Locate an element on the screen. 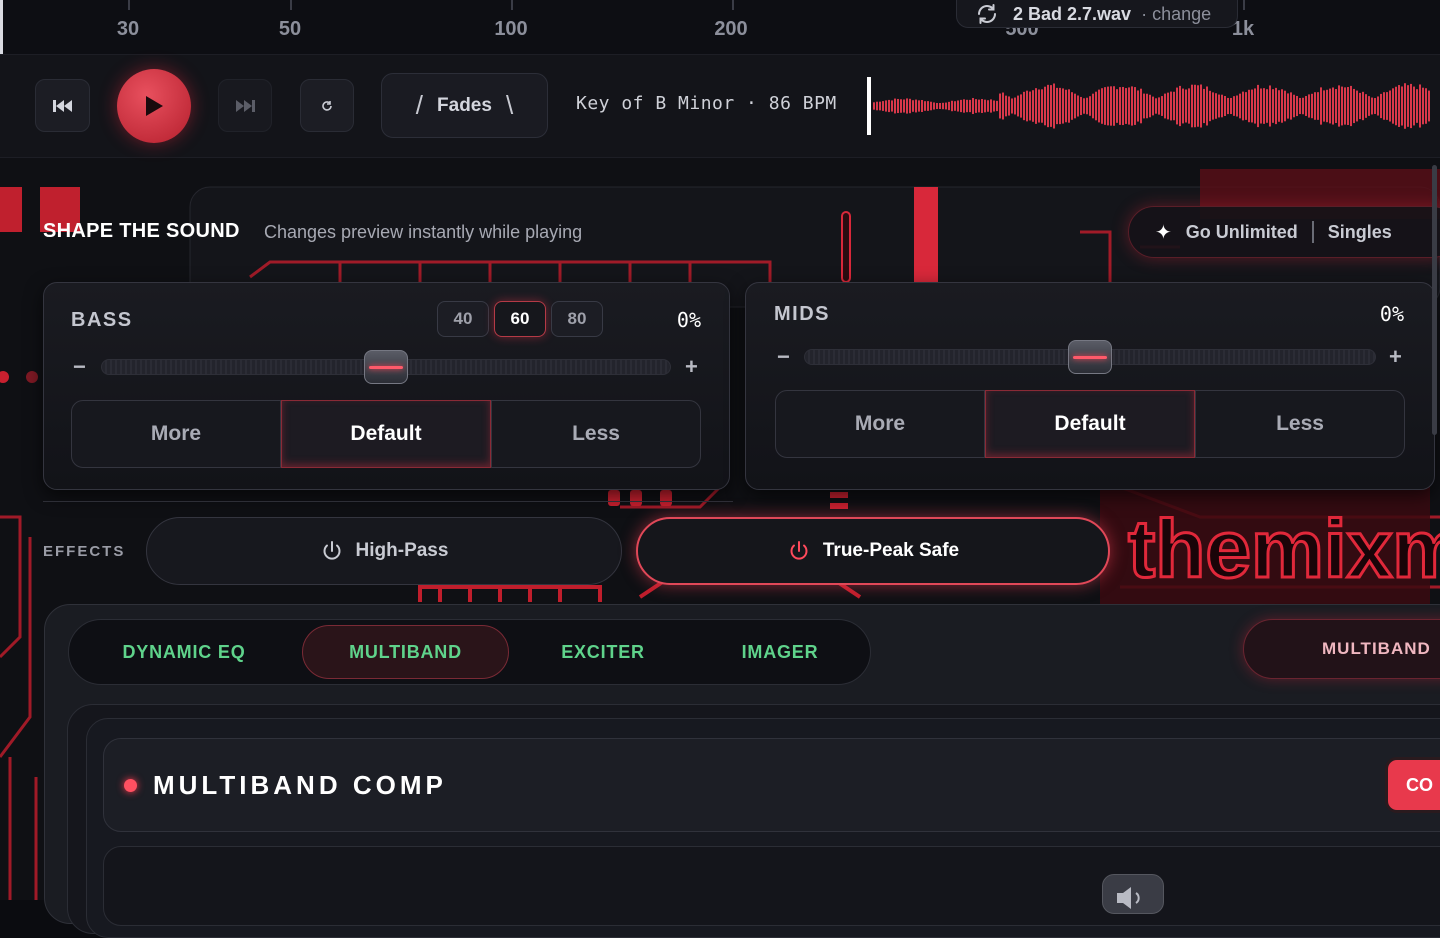 The width and height of the screenshot is (1440, 938). skip-back-button is located at coordinates (62, 105).